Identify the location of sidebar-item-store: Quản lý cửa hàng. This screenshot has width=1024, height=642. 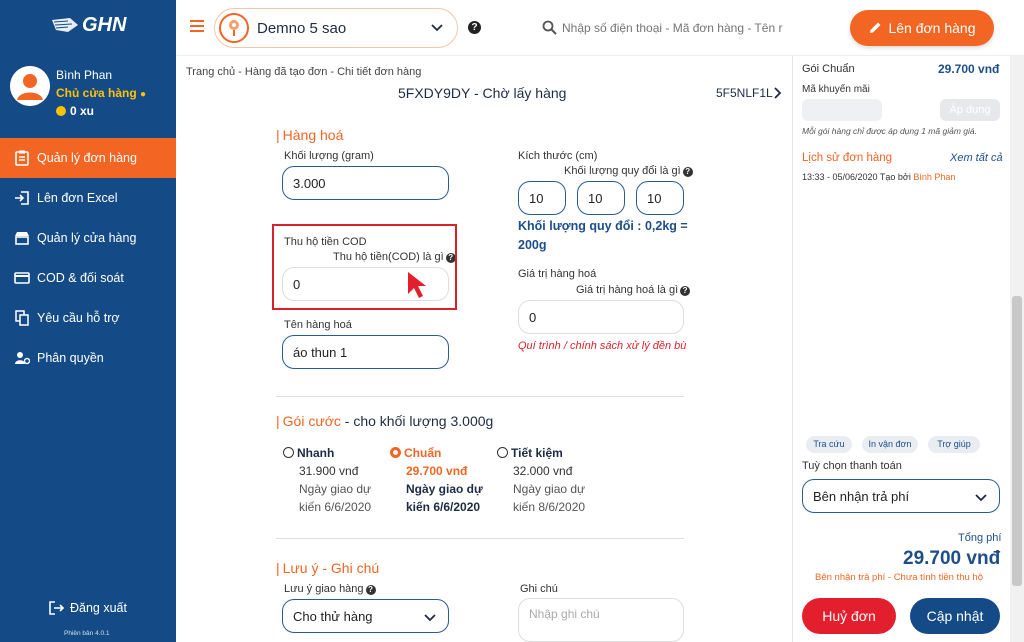
(88, 238).